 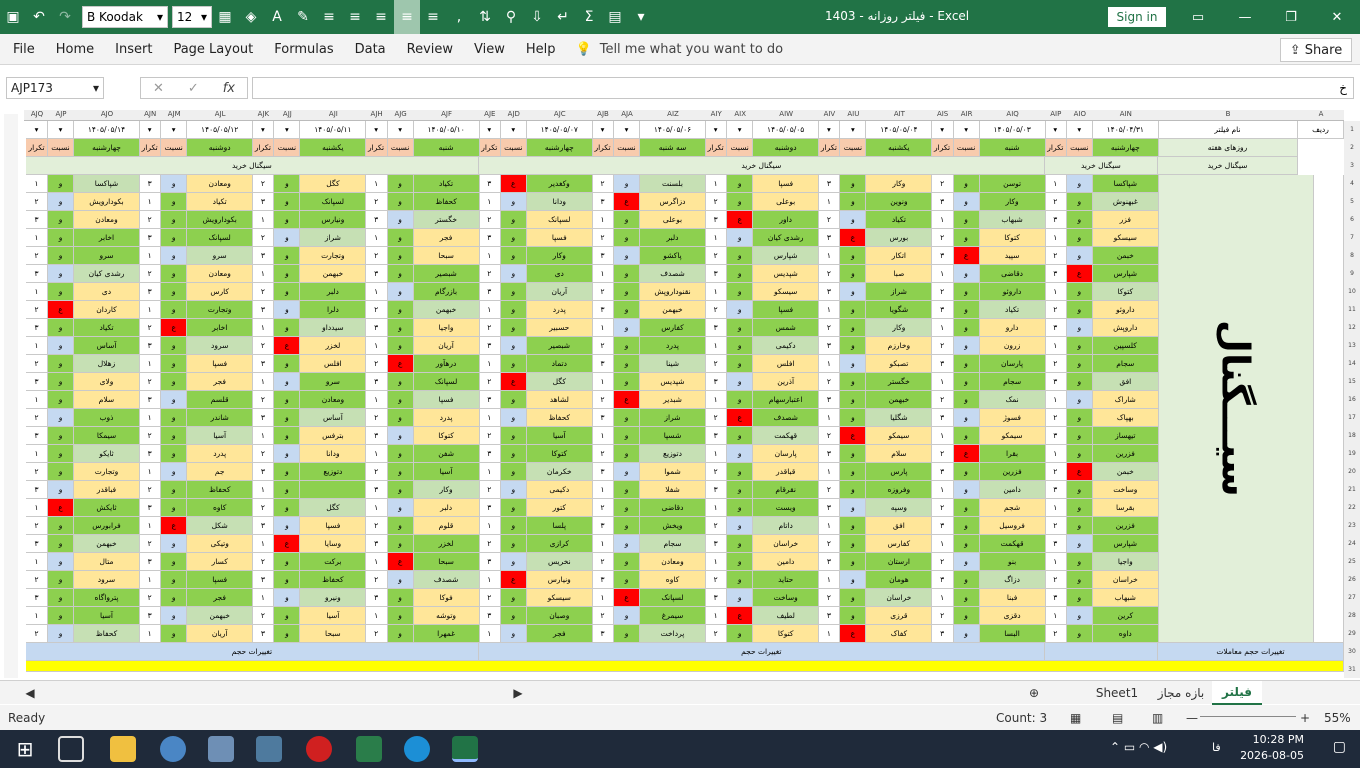 What do you see at coordinates (333, 634) in the screenshot?
I see `symbol-cell: سبحا` at bounding box center [333, 634].